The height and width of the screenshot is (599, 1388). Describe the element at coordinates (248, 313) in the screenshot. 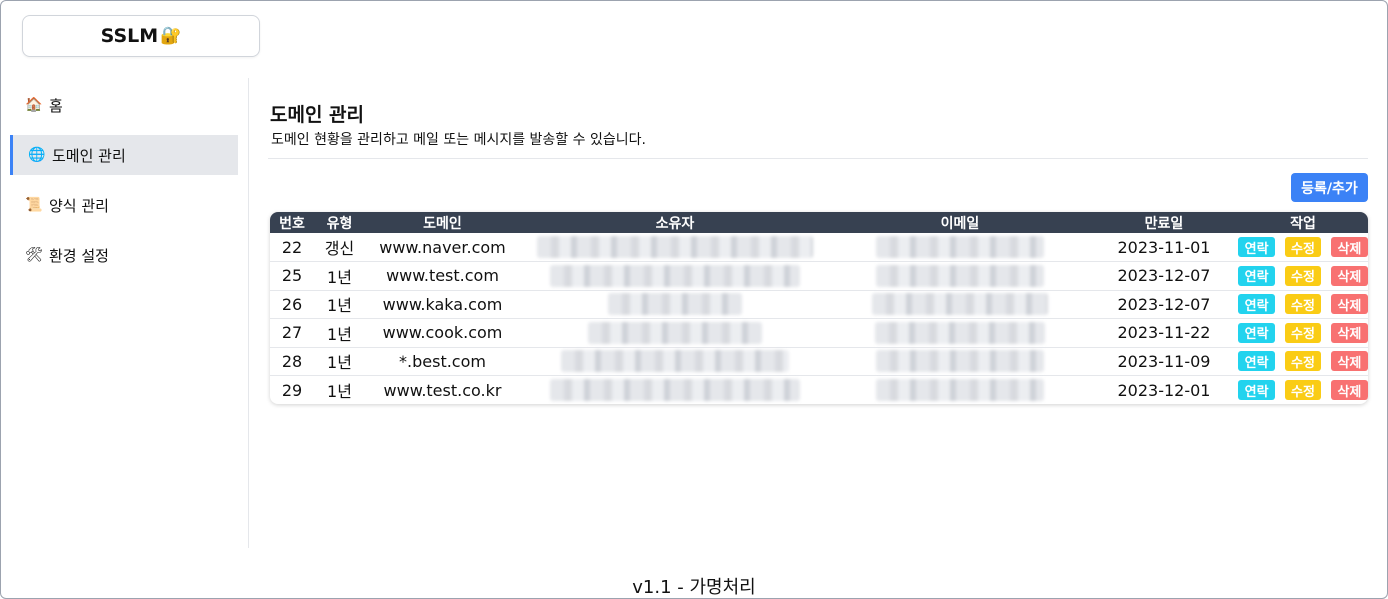

I see `sidebar-divider` at that location.